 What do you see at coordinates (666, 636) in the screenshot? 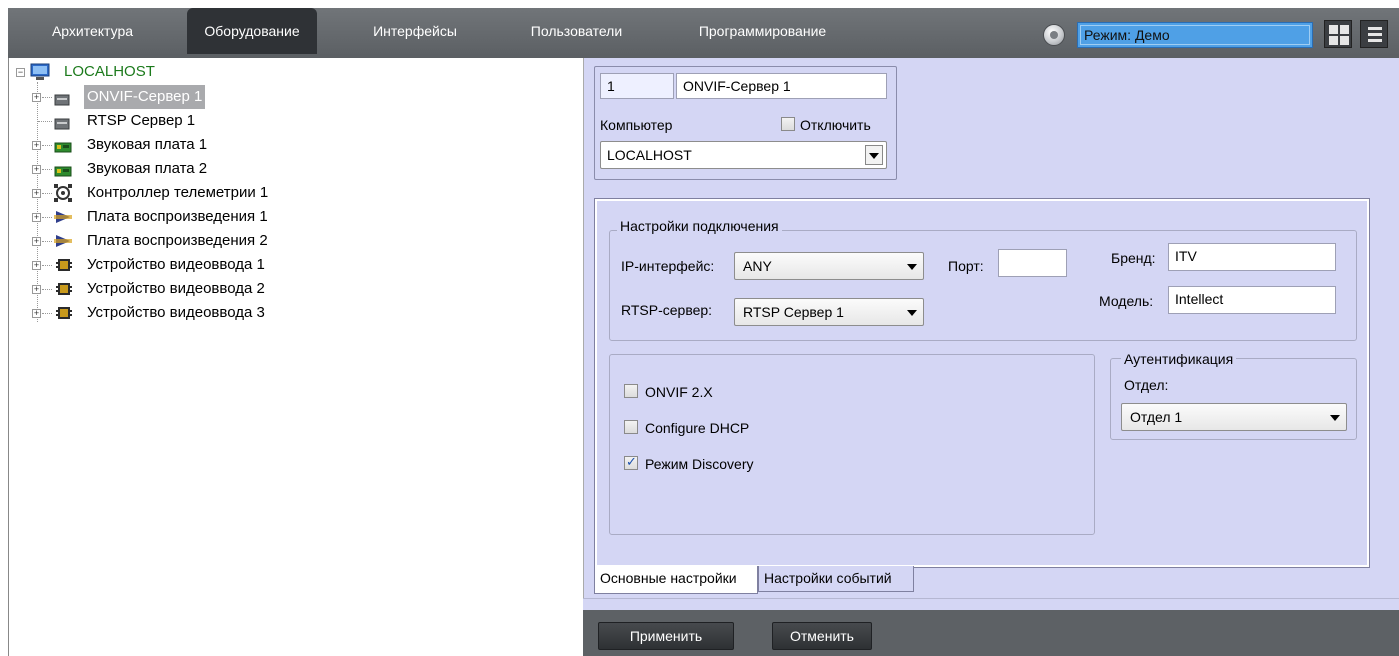
I see `apply-button: Применить` at bounding box center [666, 636].